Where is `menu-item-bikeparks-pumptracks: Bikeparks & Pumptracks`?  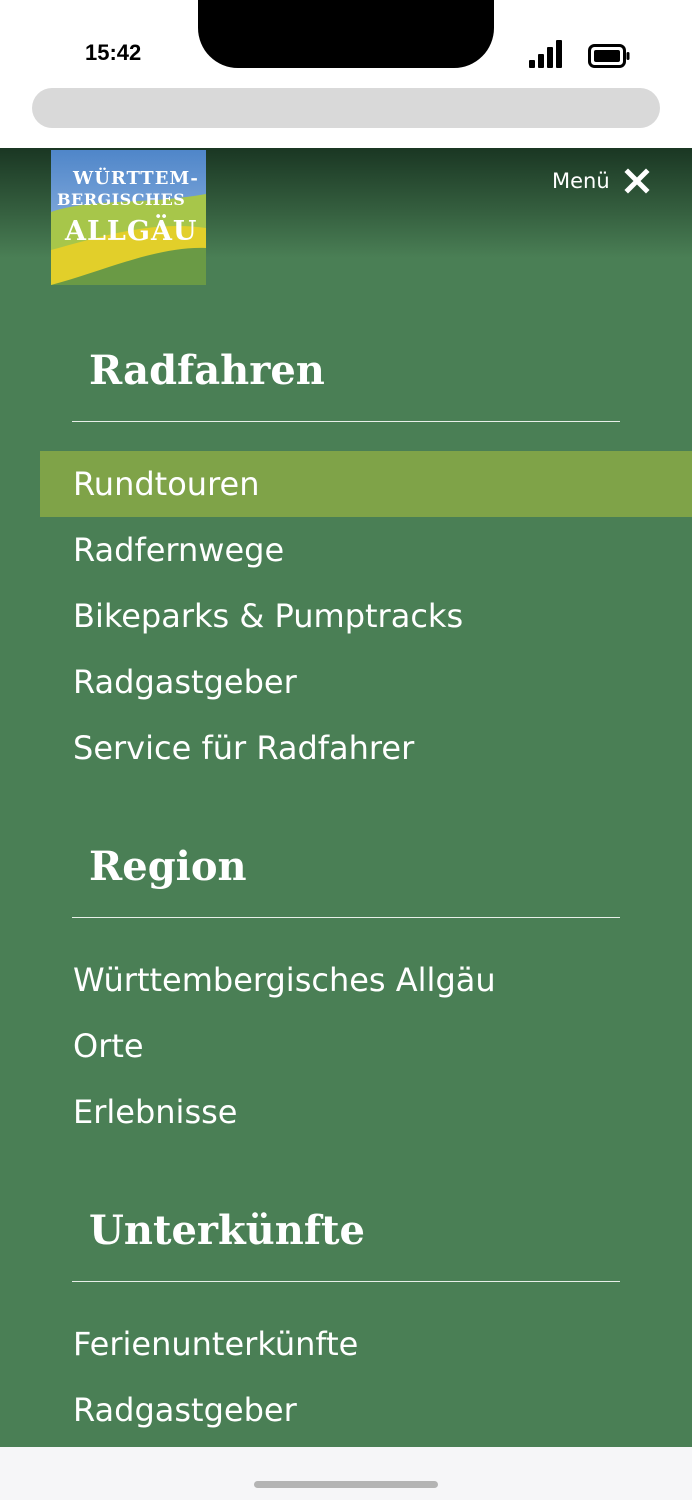 menu-item-bikeparks-pumptracks: Bikeparks & Pumptracks is located at coordinates (366, 616).